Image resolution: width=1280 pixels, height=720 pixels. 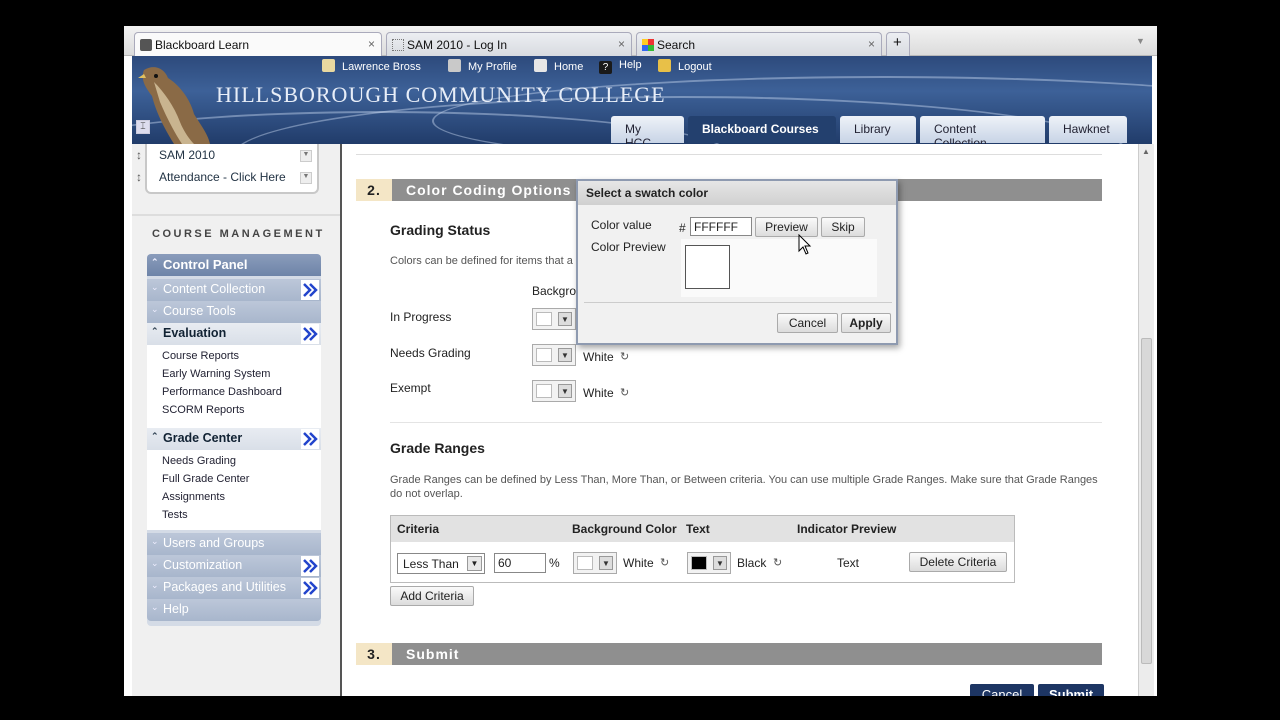 What do you see at coordinates (155, 436) in the screenshot?
I see `chevron-up-icon: ⌃` at bounding box center [155, 436].